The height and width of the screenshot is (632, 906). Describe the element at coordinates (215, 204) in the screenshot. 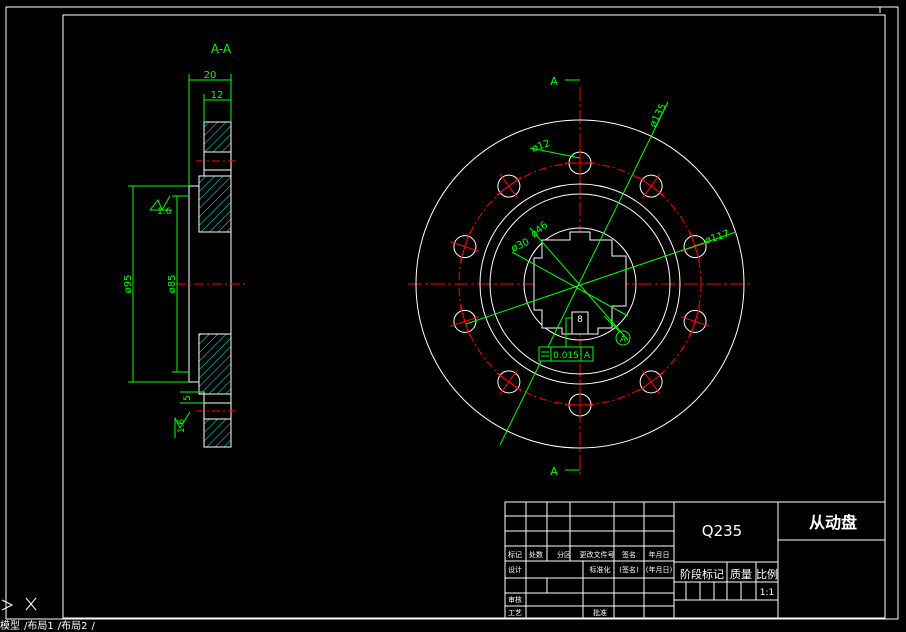

I see `hatch-upper` at that location.